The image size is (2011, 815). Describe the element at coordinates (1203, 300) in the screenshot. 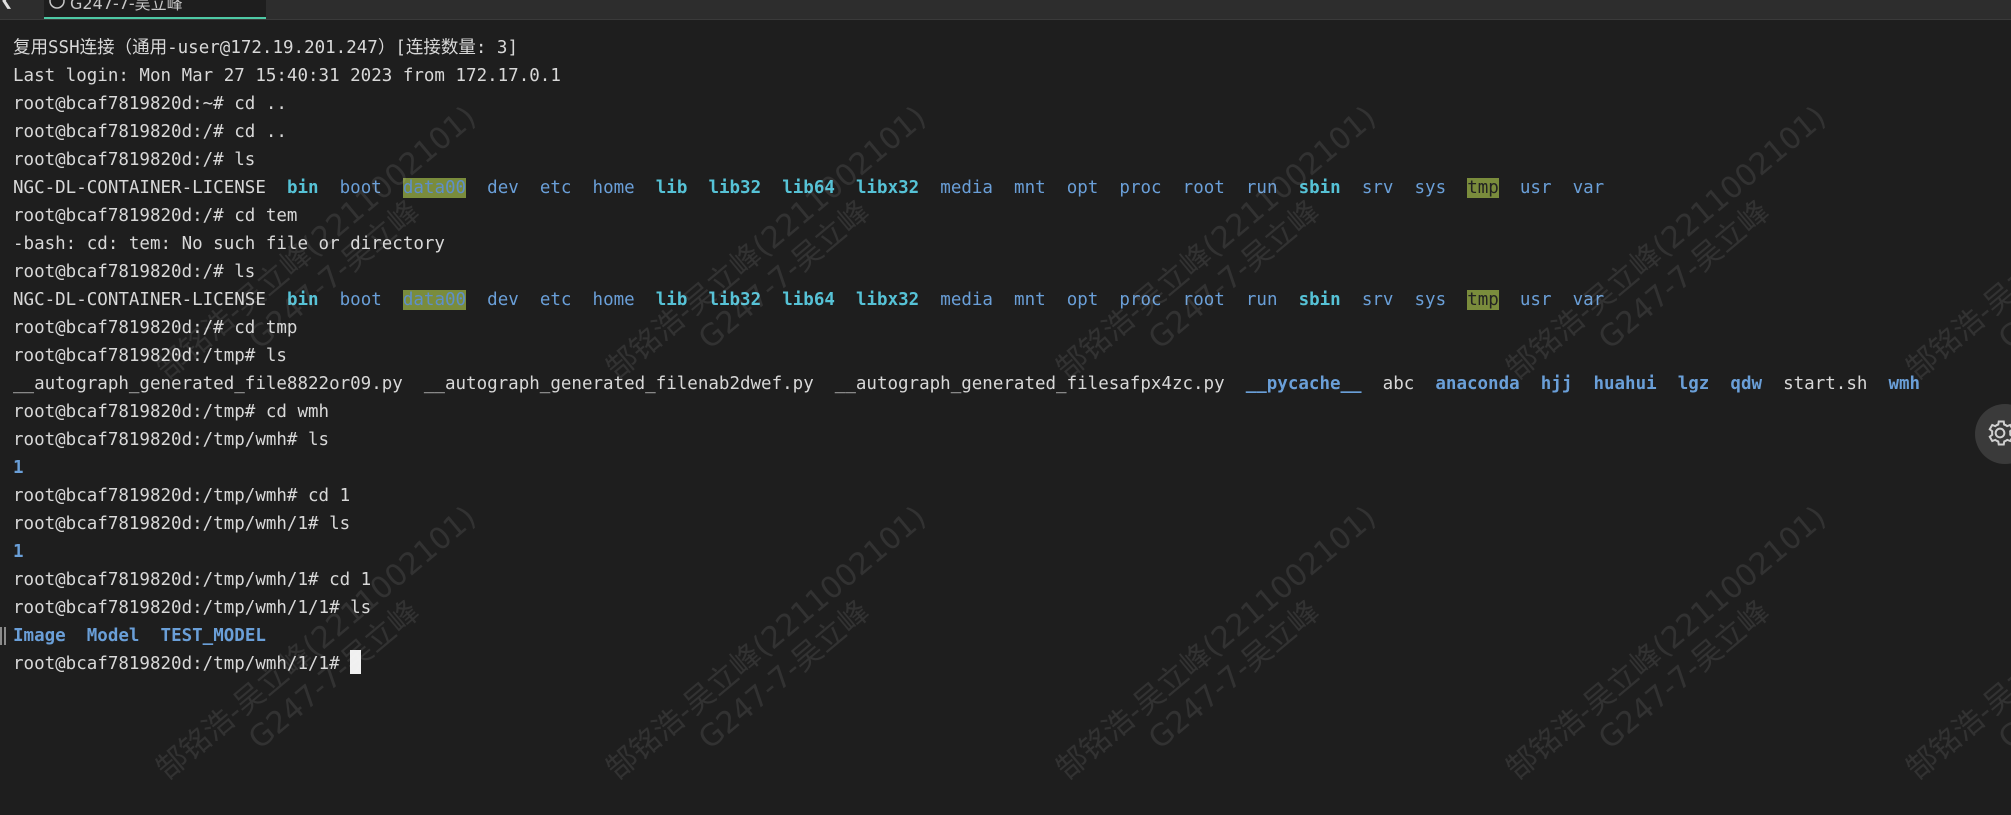

I see `directory-entry: root` at that location.